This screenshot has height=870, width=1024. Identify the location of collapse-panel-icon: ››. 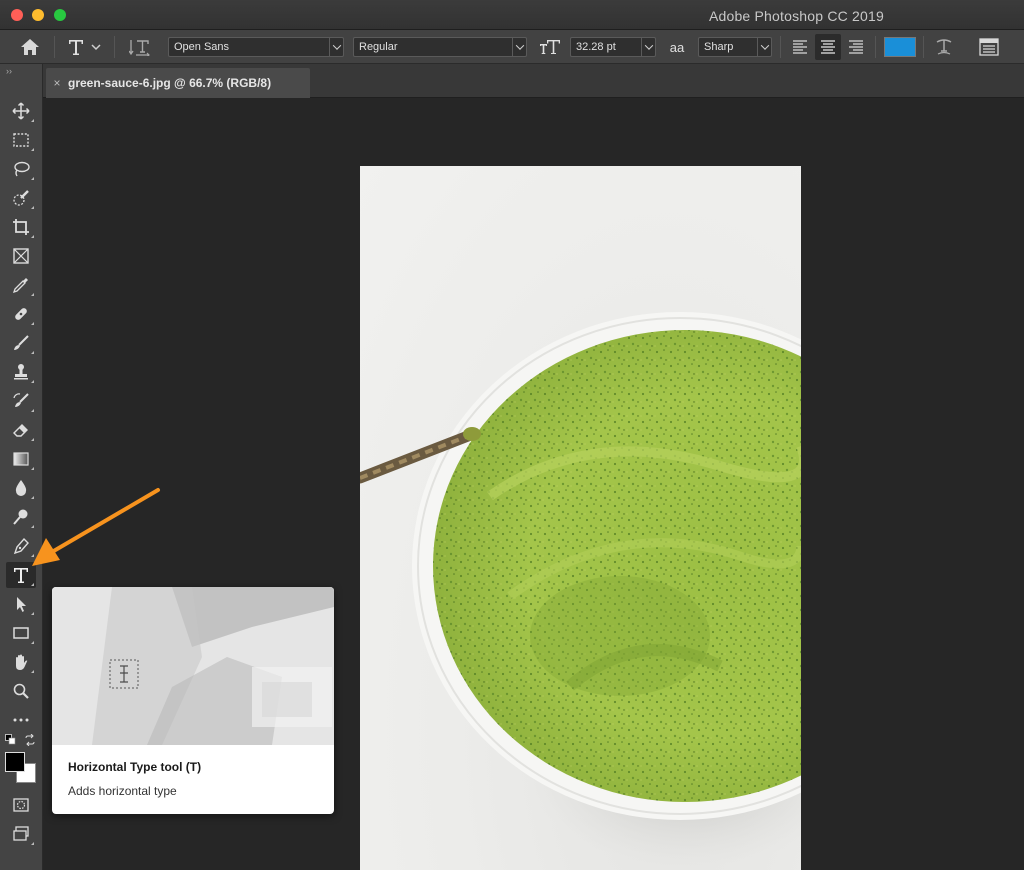
(9, 71).